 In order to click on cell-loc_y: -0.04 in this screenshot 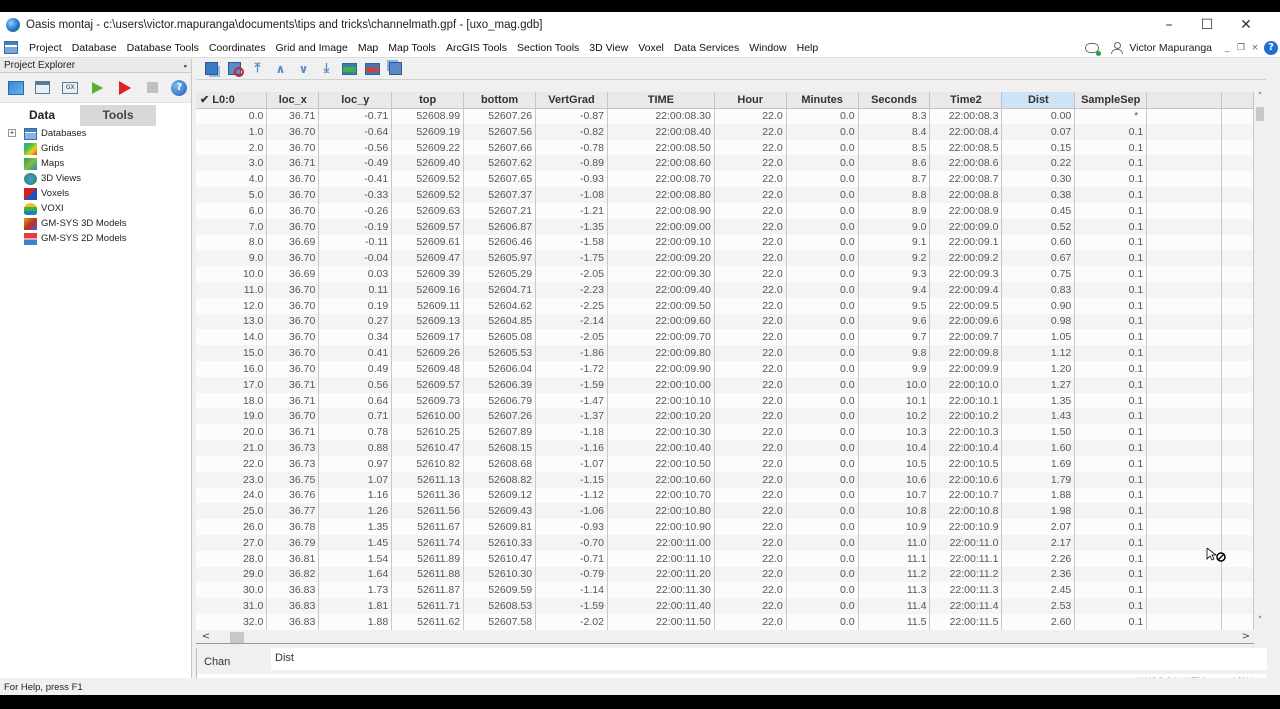, I will do `click(355, 258)`.